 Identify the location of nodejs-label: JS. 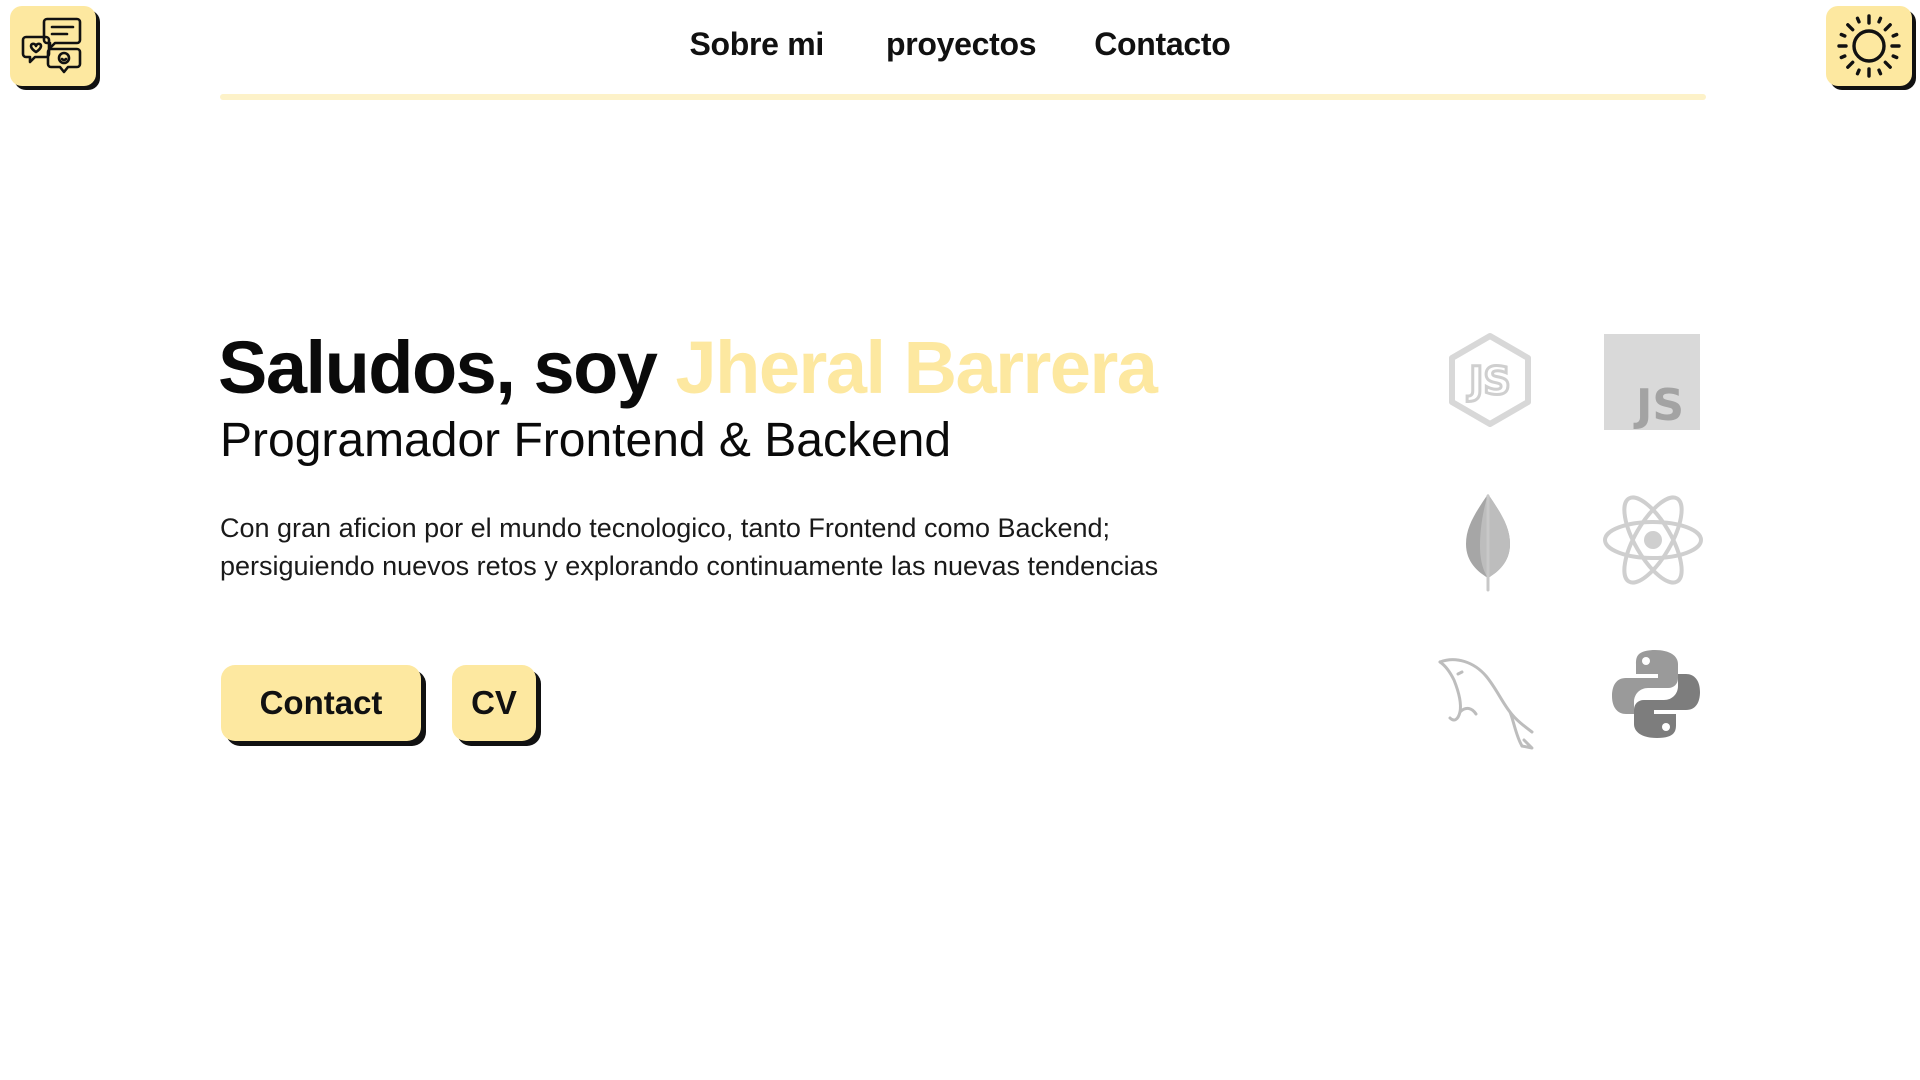
(1488, 381).